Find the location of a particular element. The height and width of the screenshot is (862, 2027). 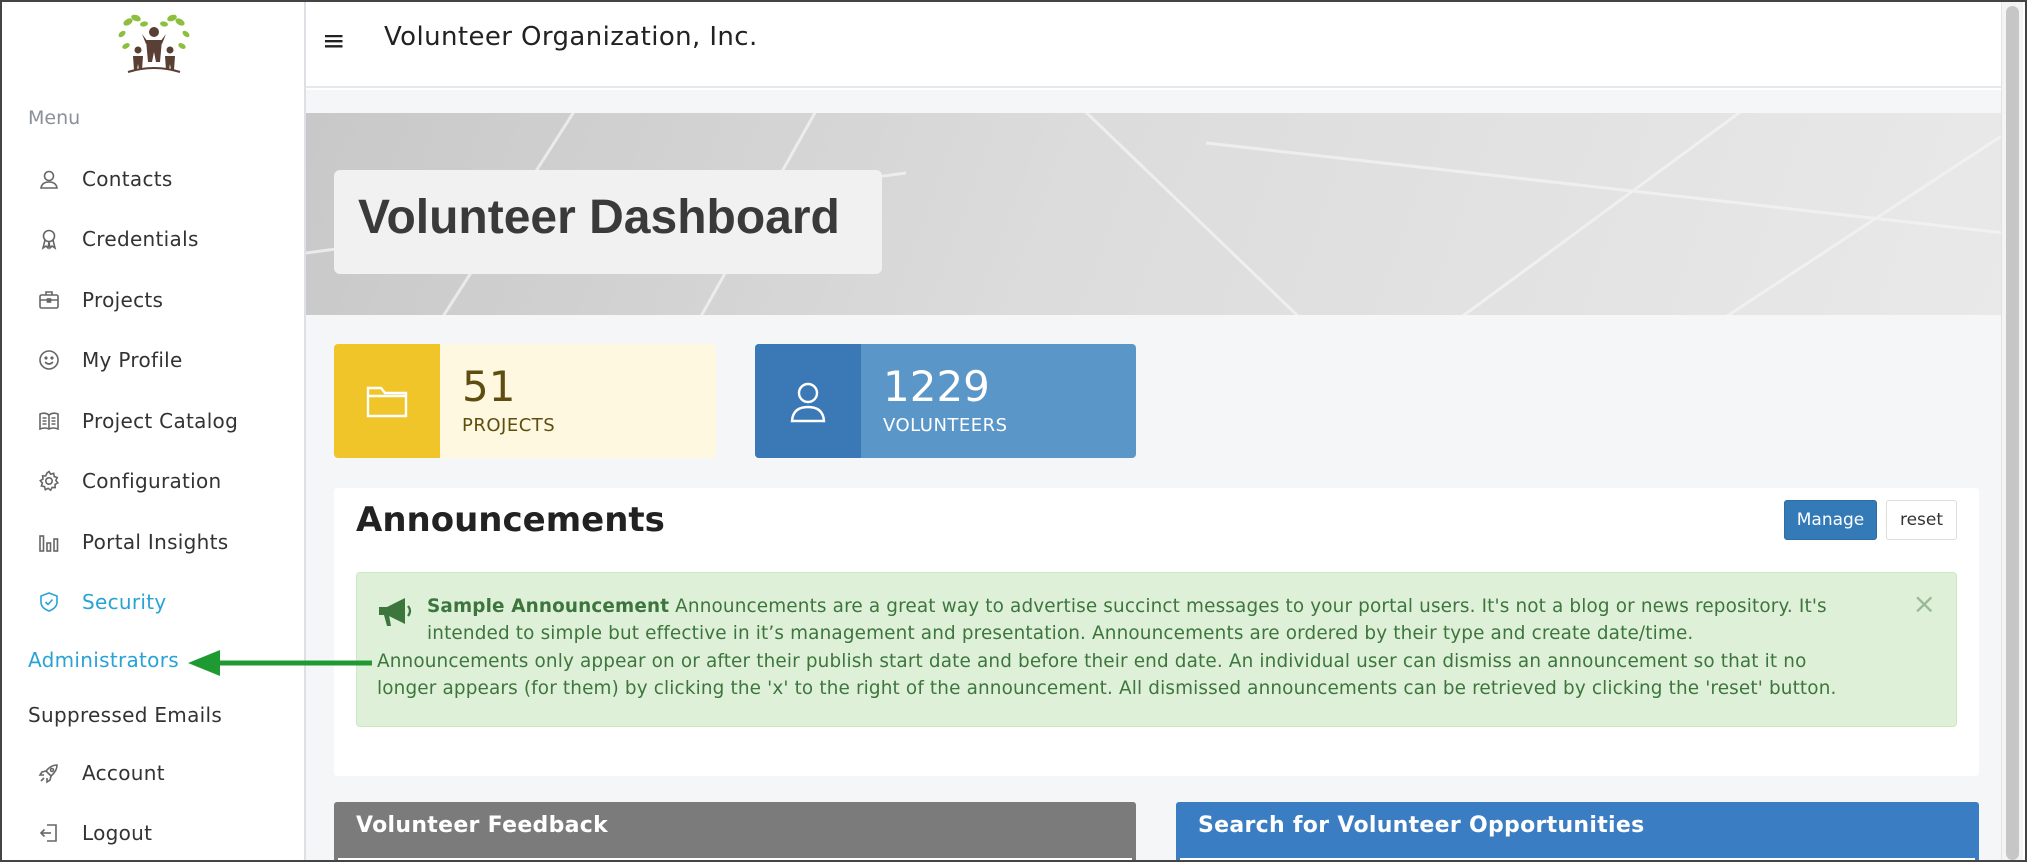

projects-count: 51 is located at coordinates (489, 386).